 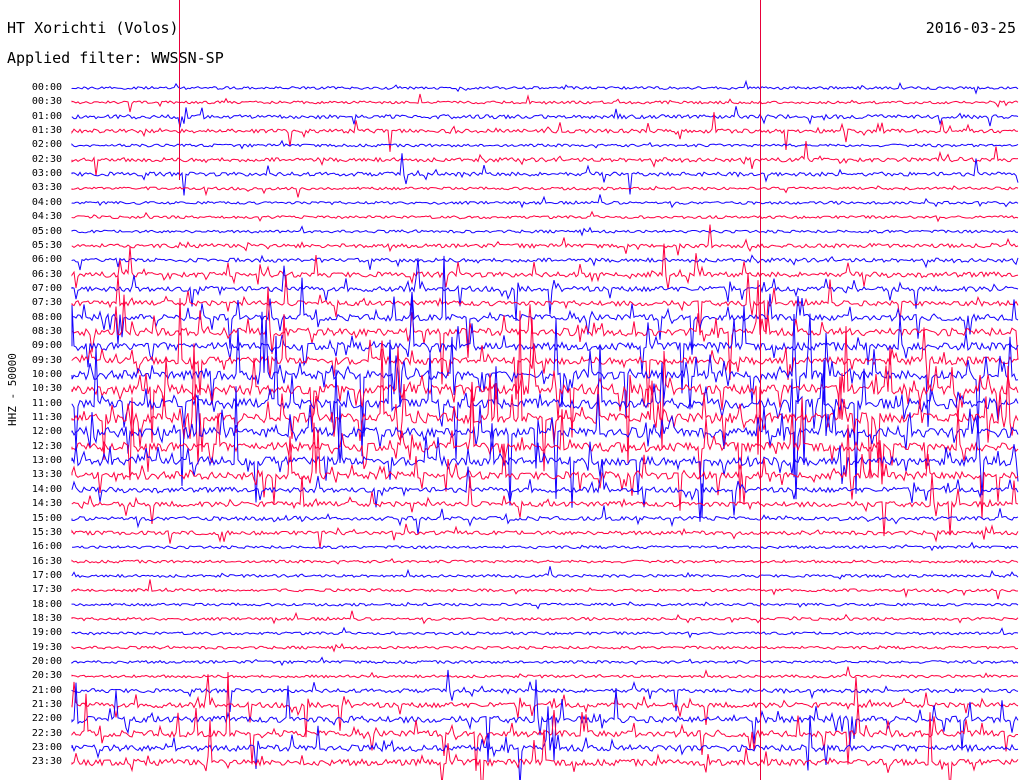 What do you see at coordinates (179, 90) in the screenshot?
I see `time-marker-left` at bounding box center [179, 90].